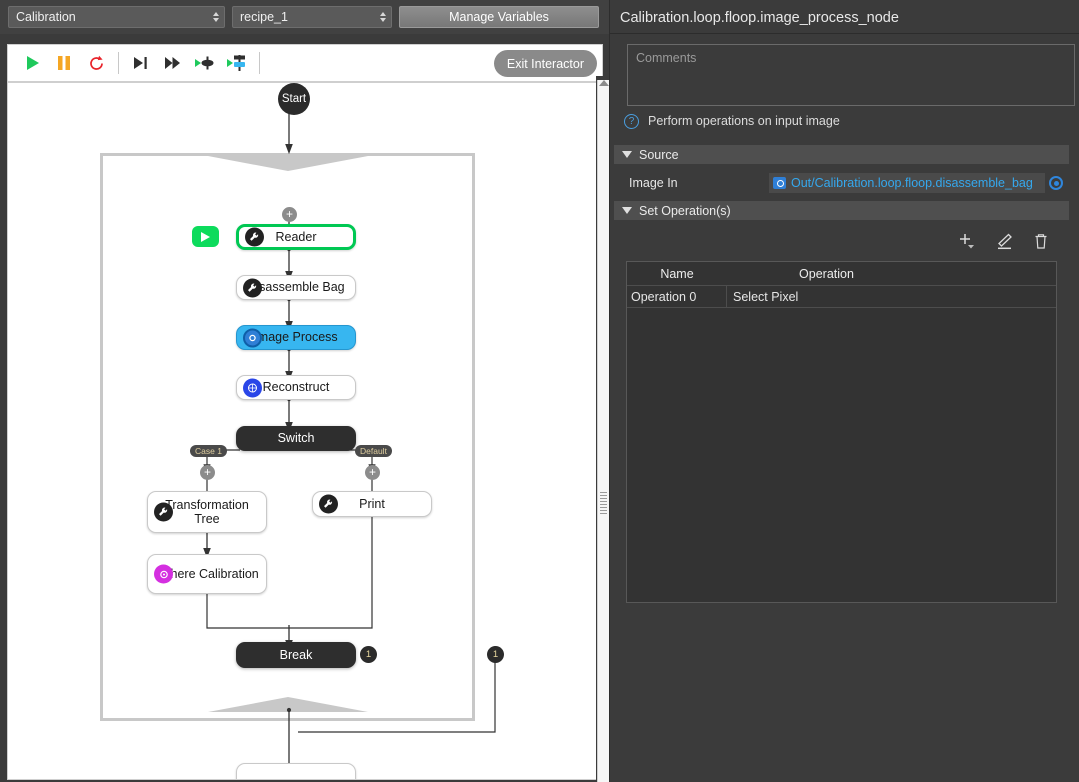  I want to click on skip-forward-icon, so click(172, 63).